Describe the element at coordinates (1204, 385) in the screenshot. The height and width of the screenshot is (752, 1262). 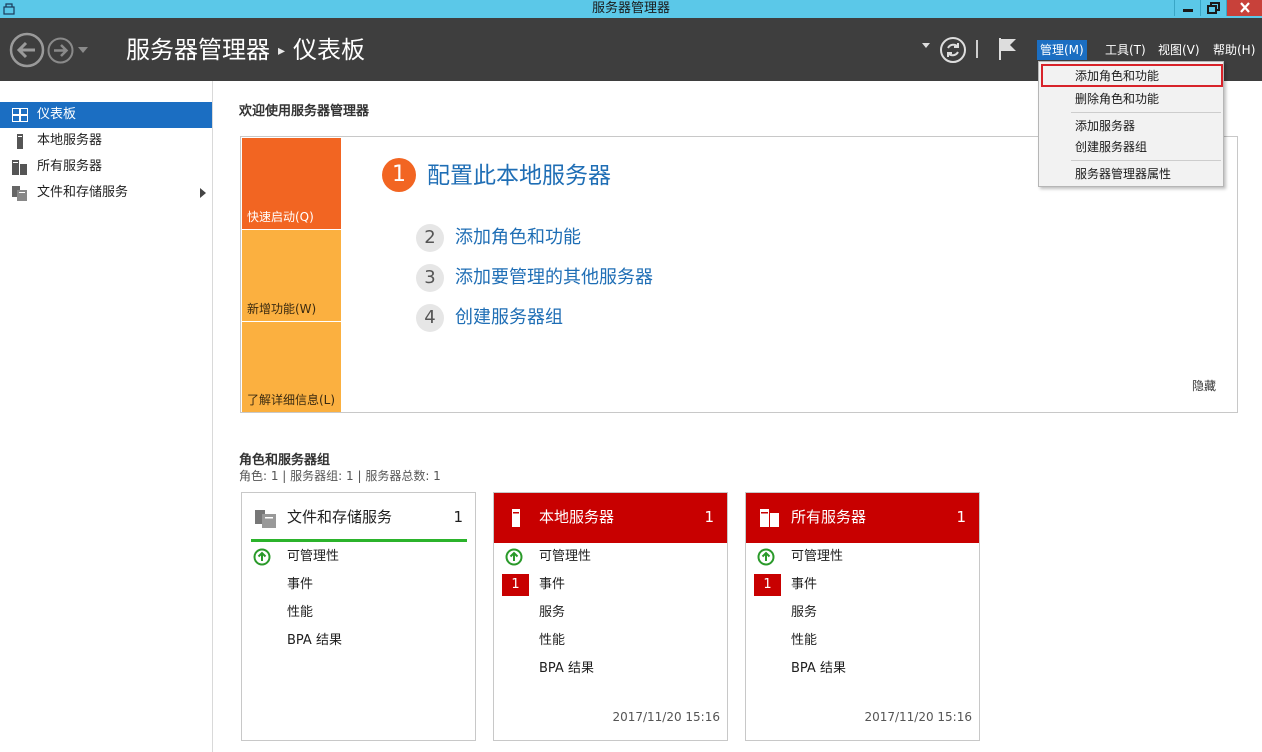
I see `hide-link: 隐藏` at that location.